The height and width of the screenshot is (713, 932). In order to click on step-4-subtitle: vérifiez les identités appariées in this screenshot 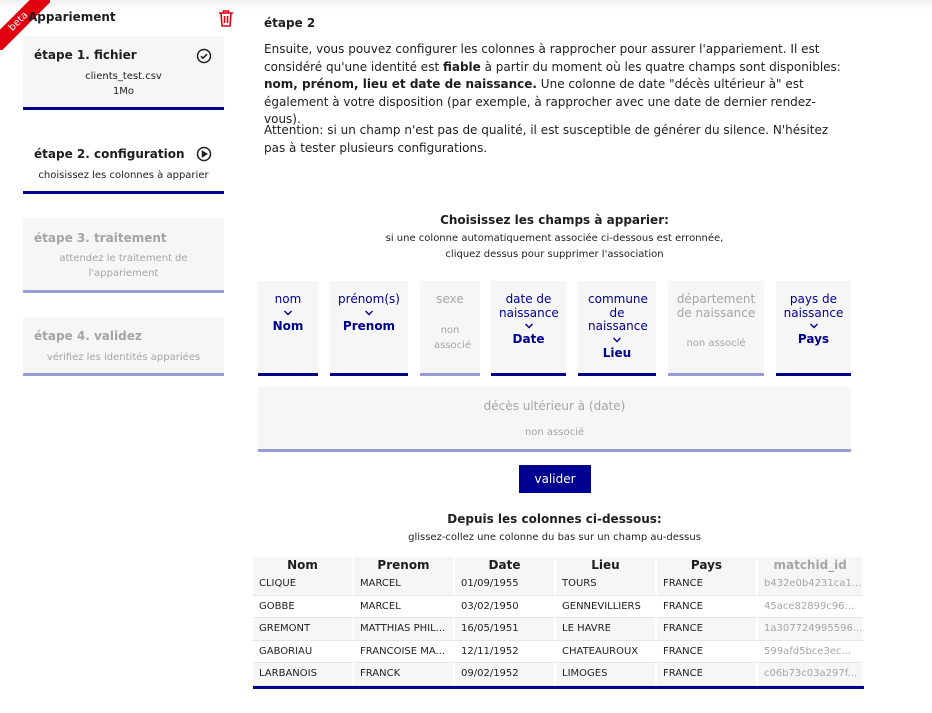, I will do `click(123, 357)`.